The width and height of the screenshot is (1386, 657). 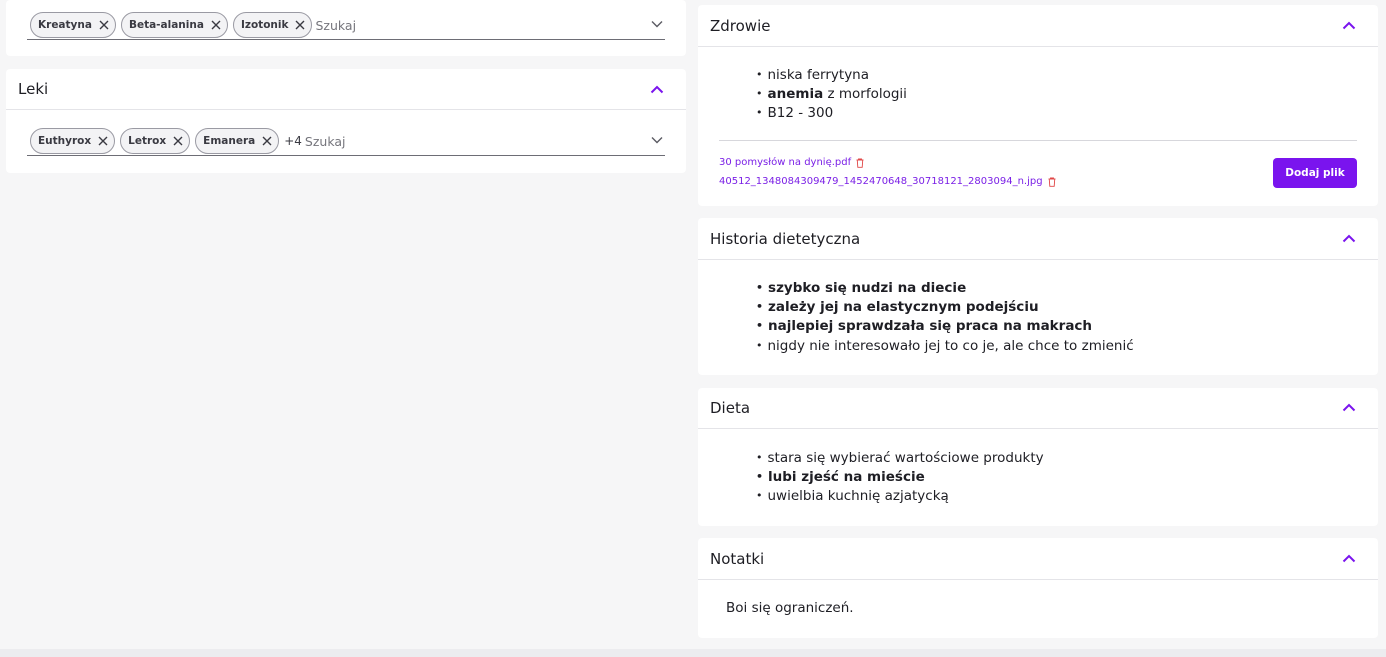 I want to click on list-item: stara się wybierać wartościowe produkty, so click(x=900, y=458).